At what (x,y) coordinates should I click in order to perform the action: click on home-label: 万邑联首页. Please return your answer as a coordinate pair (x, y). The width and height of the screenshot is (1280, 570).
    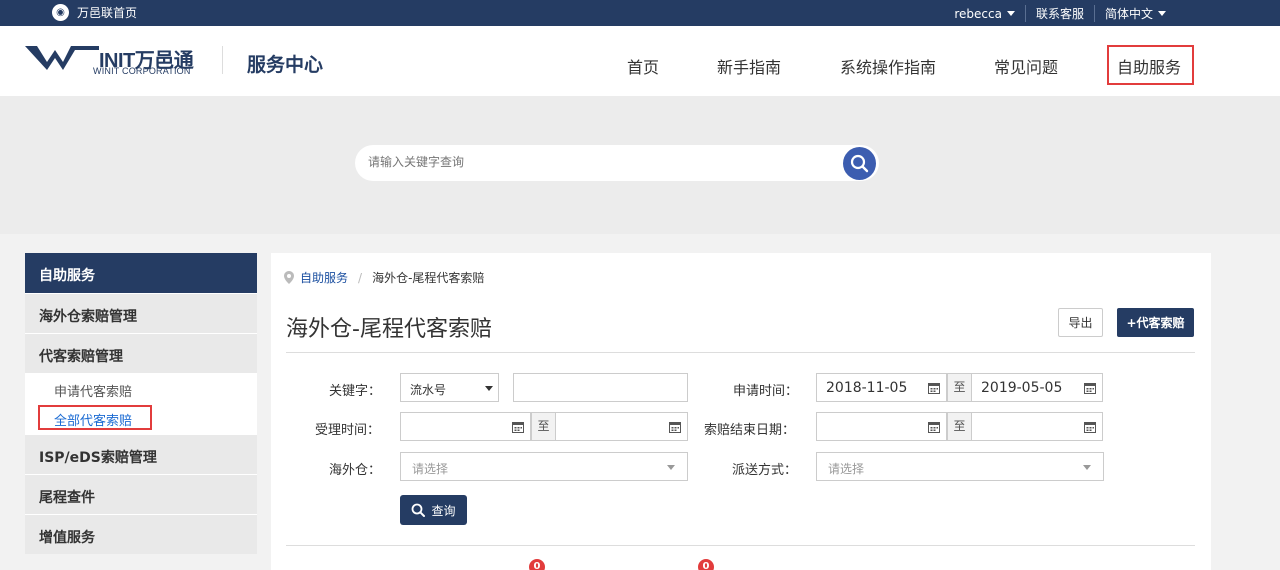
    Looking at the image, I should click on (107, 13).